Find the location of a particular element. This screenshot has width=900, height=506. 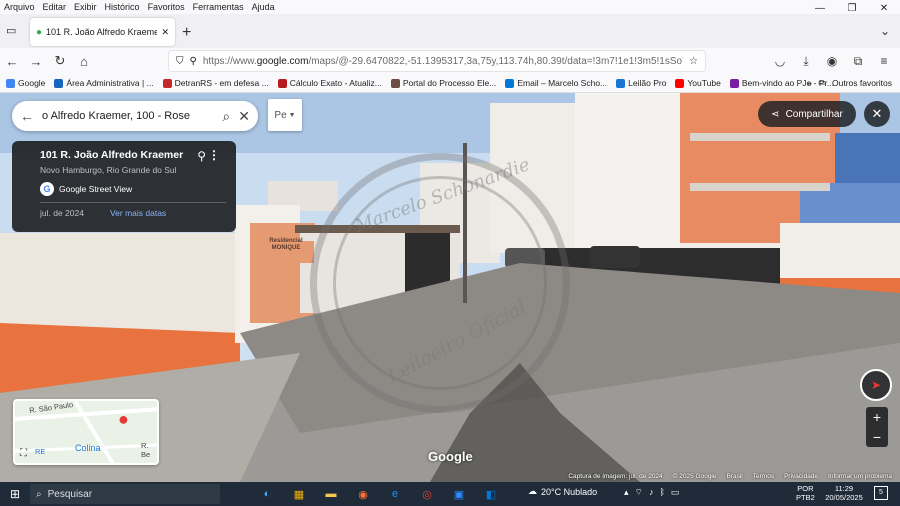

menu-ajuda: Ajuda is located at coordinates (263, 7).